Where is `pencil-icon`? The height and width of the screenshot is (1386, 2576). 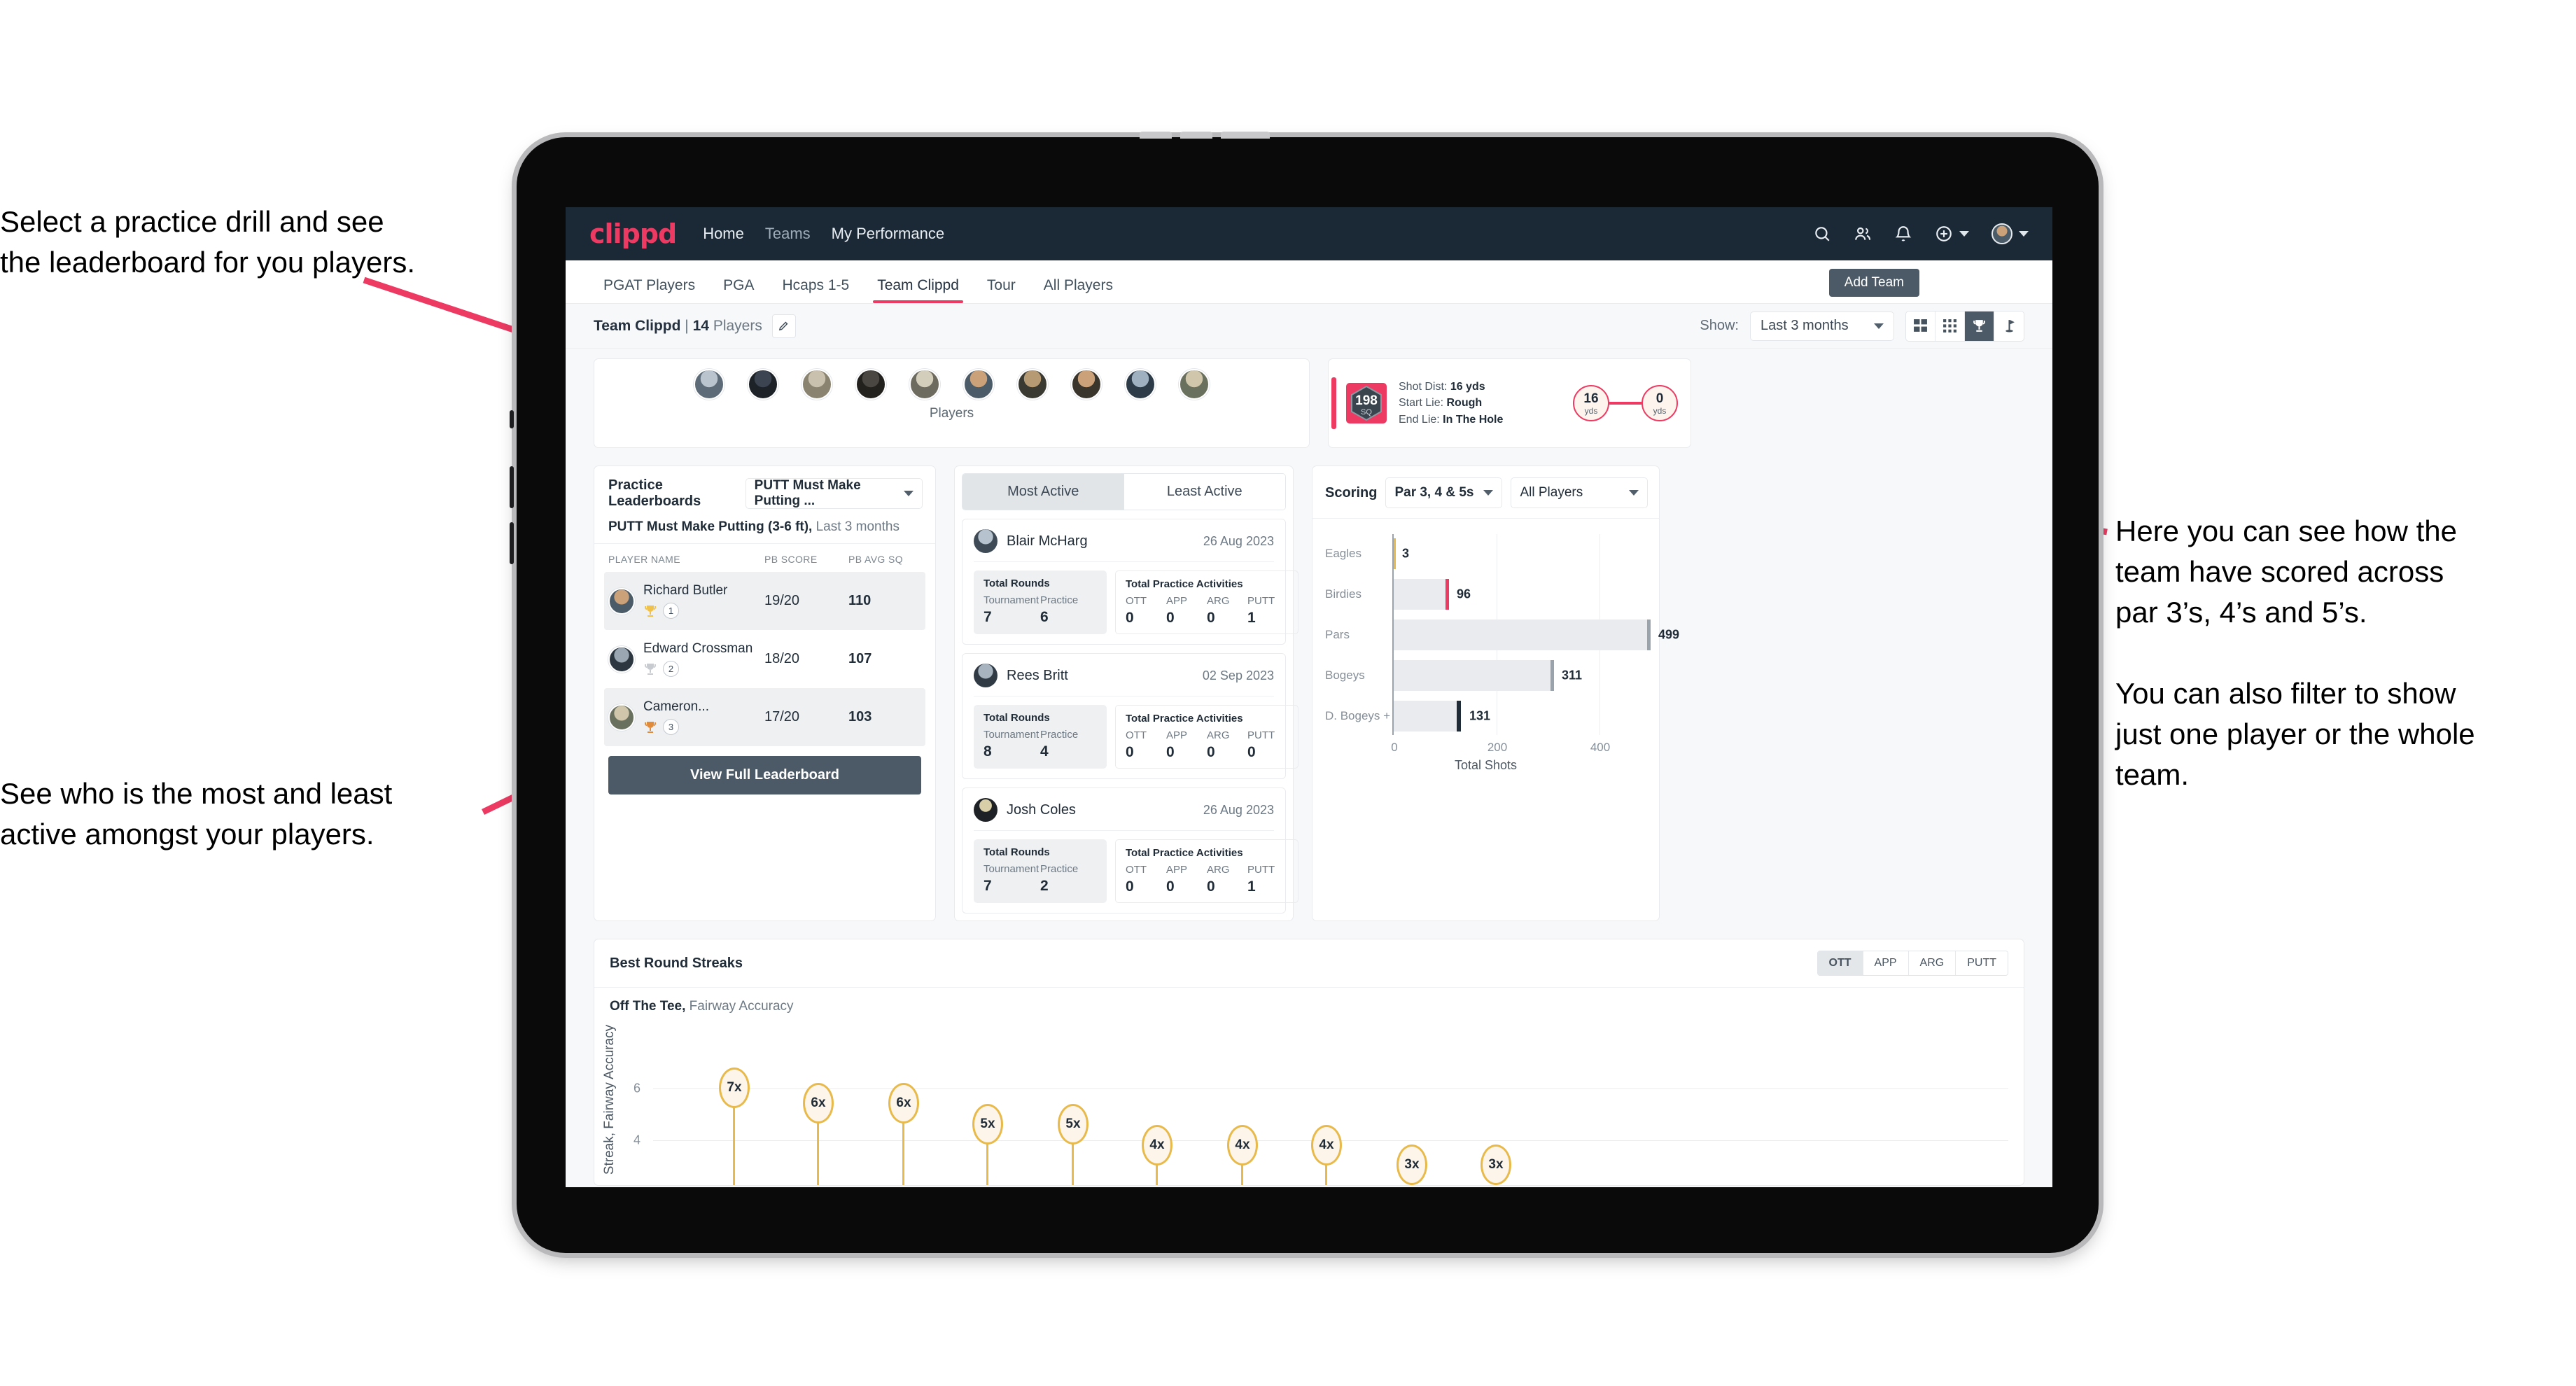
pencil-icon is located at coordinates (783, 326).